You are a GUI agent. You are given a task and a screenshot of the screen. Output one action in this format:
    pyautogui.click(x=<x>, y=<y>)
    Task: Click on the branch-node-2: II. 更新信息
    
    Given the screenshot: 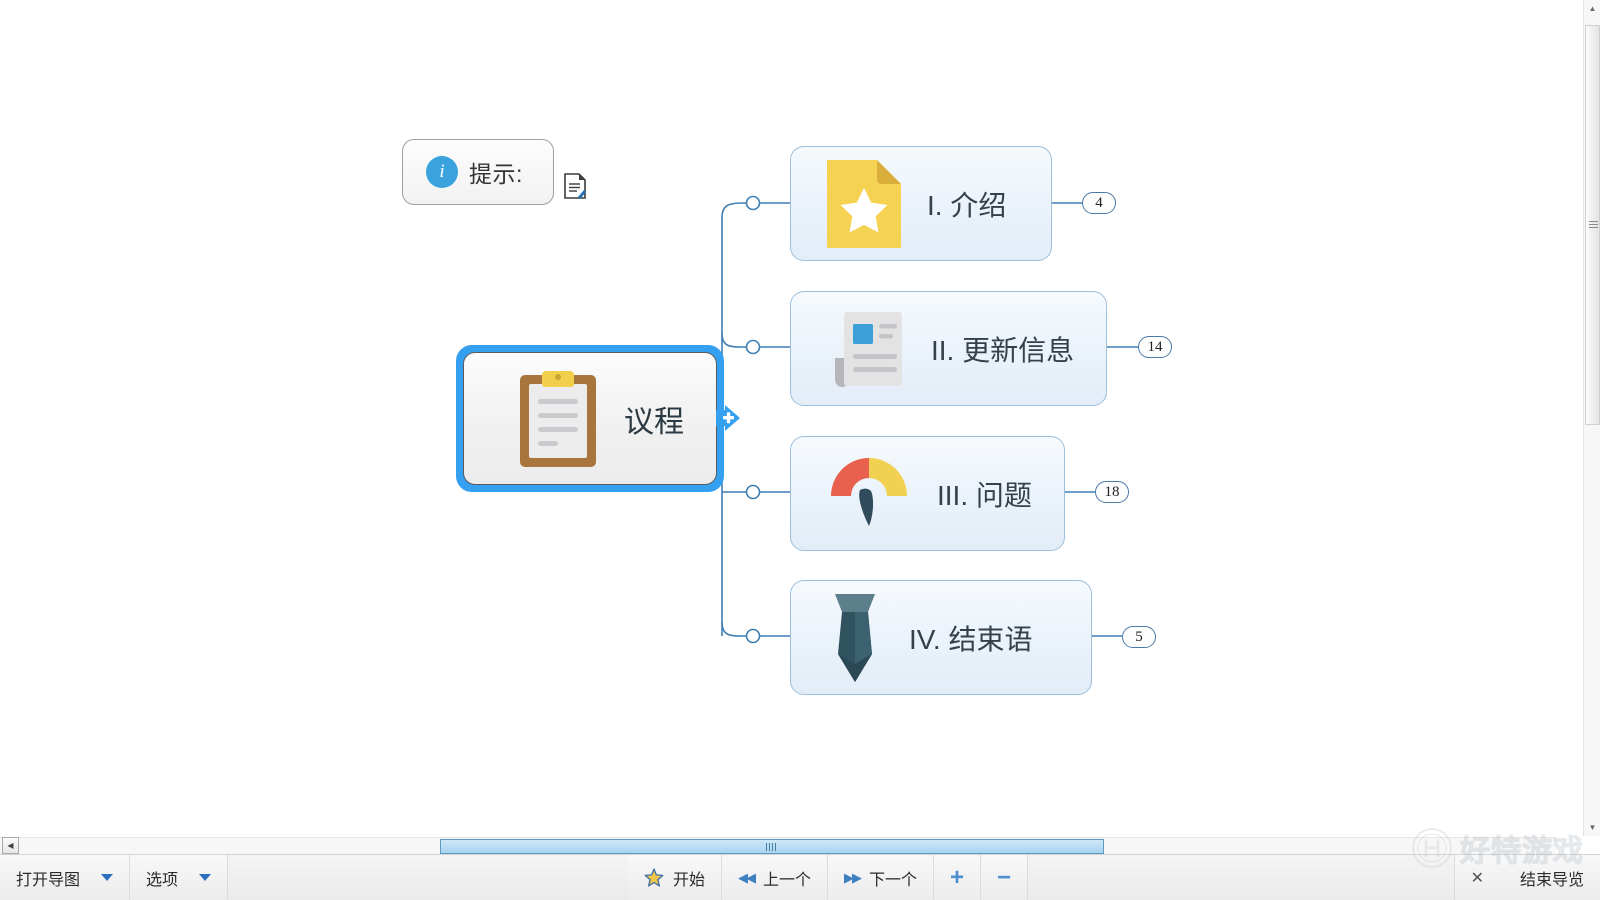 What is the action you would take?
    pyautogui.click(x=948, y=348)
    